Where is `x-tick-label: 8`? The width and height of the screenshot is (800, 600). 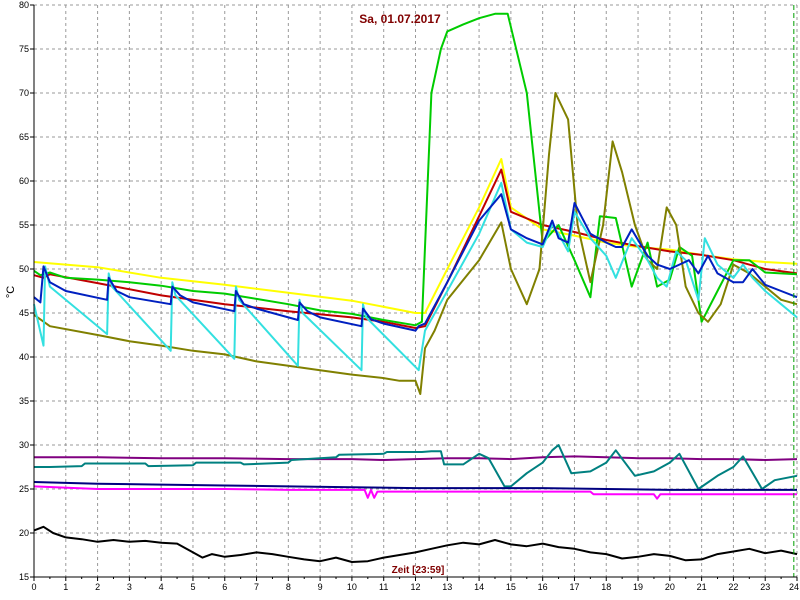 x-tick-label: 8 is located at coordinates (288, 587).